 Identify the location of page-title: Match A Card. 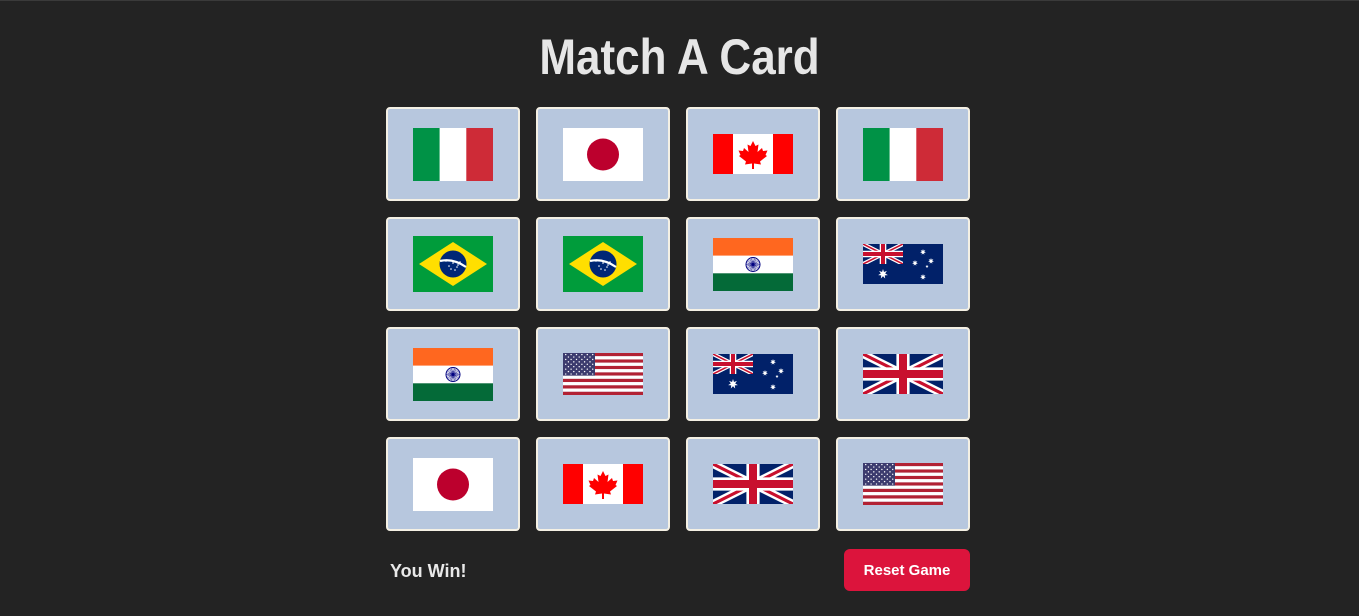
(679, 57).